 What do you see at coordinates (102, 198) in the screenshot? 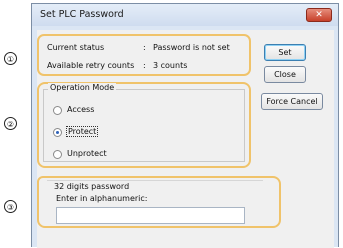
I see `password-prompt: Enter in alphanumeric:` at bounding box center [102, 198].